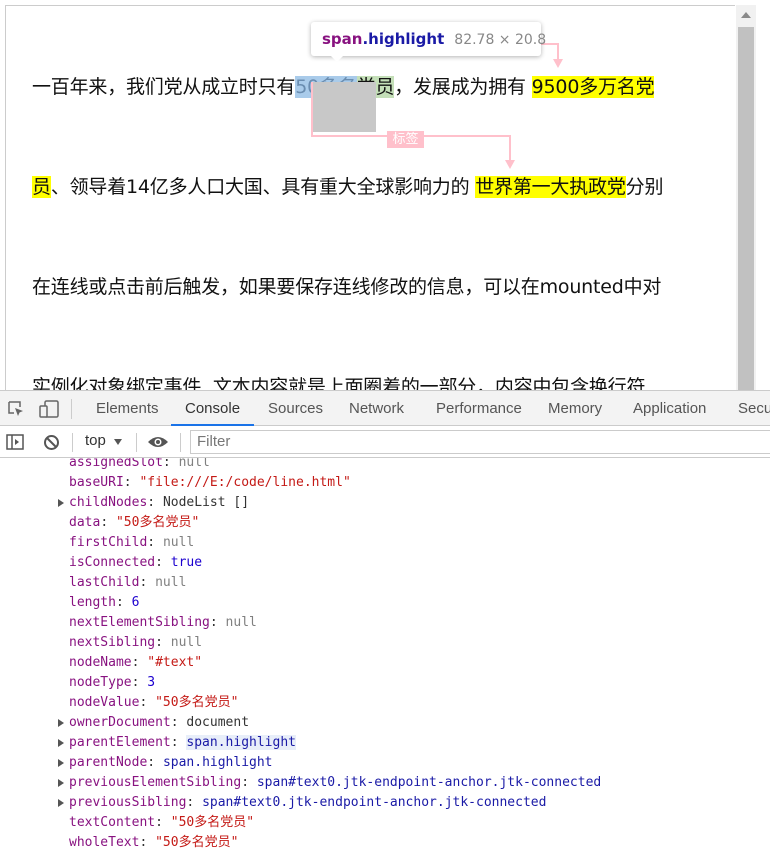 The height and width of the screenshot is (853, 770). I want to click on eye-icon, so click(158, 442).